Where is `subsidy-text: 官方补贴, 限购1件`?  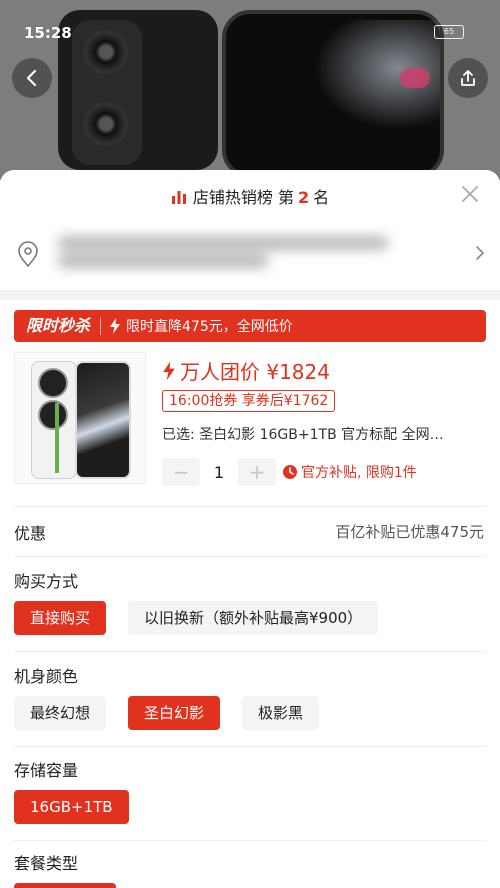 subsidy-text: 官方补贴, 限购1件 is located at coordinates (359, 473).